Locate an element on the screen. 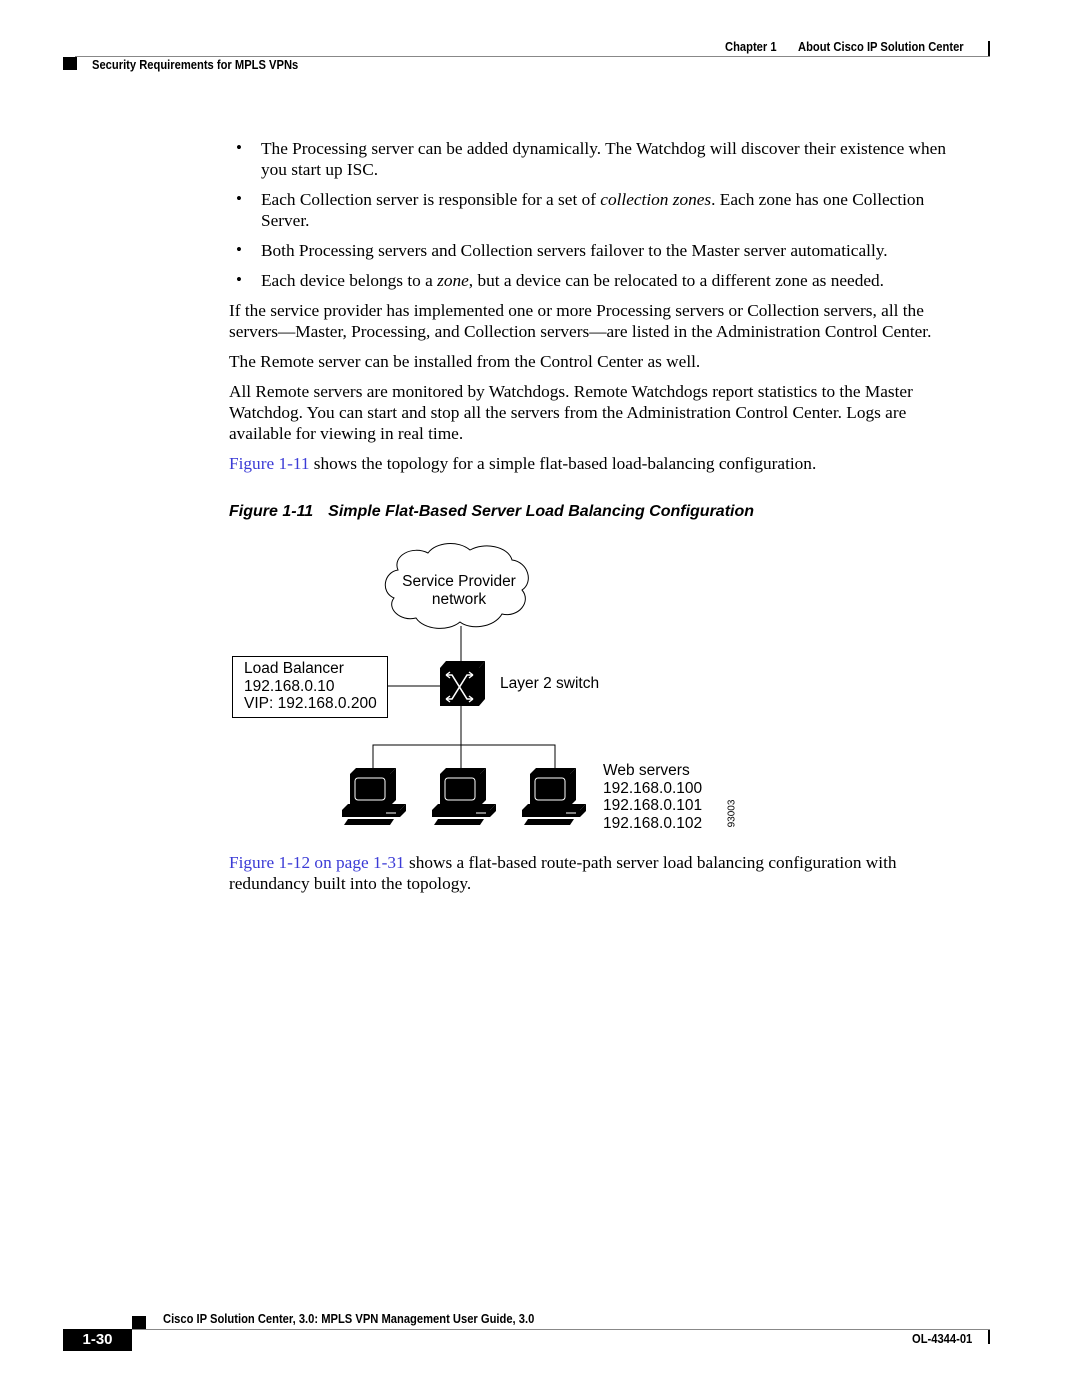 This screenshot has width=1080, height=1397. text: 192.168.0.101 is located at coordinates (653, 805).